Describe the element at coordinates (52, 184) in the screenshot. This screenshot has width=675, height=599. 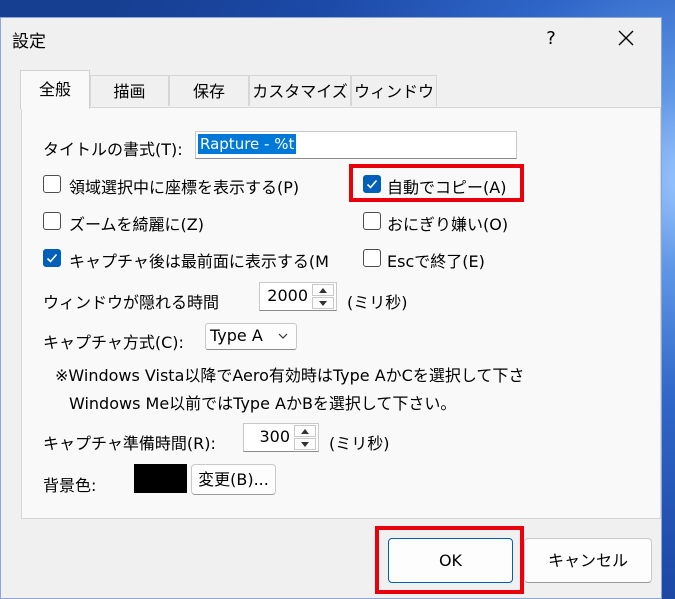
I see `checkbox-region-coords` at that location.